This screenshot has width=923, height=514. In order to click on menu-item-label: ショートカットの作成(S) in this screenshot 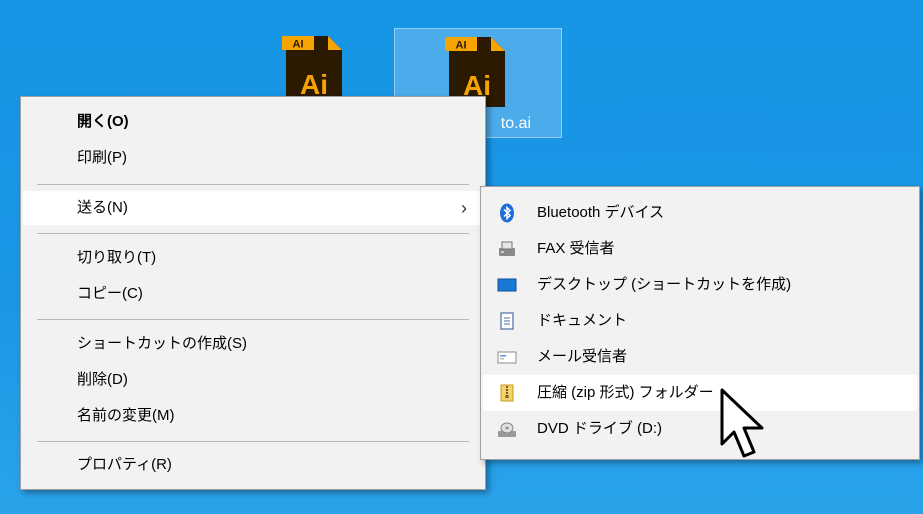, I will do `click(162, 343)`.